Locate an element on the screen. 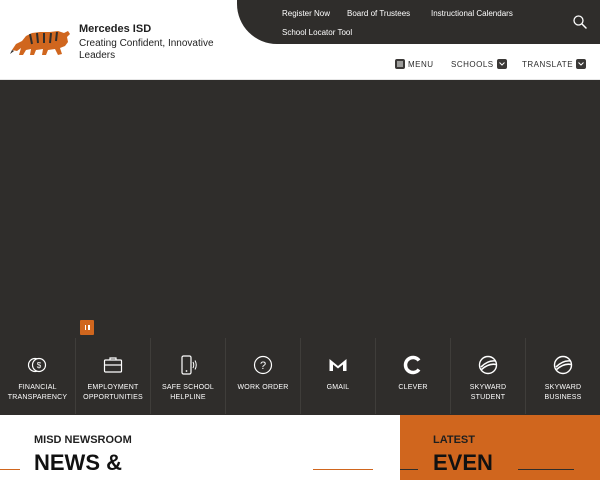 The height and width of the screenshot is (480, 600). quick-link-label: WORK ORDER is located at coordinates (263, 387).